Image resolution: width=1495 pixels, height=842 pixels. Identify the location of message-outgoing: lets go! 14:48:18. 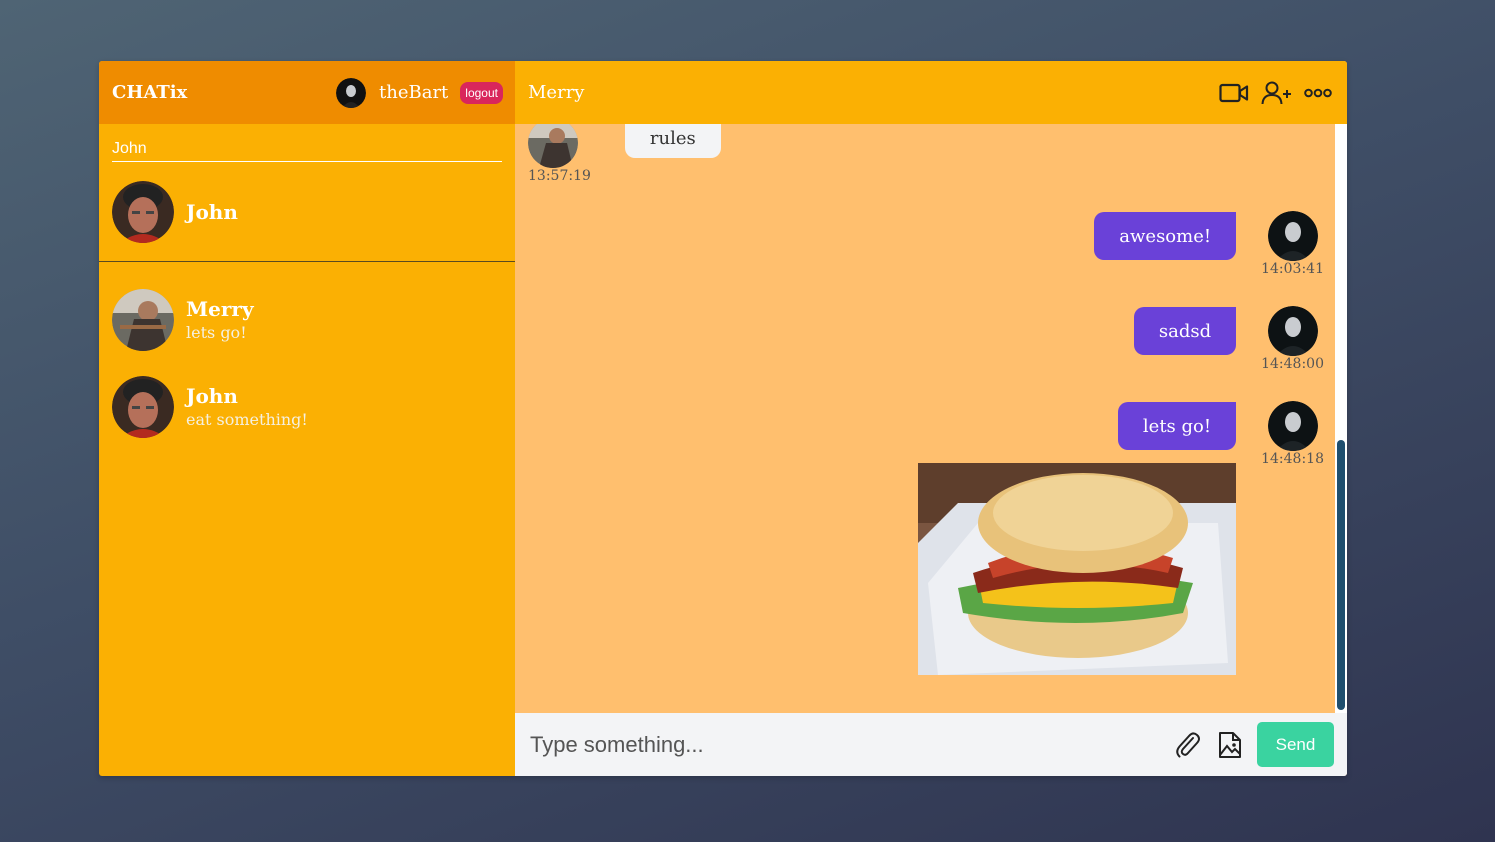
(1121, 538).